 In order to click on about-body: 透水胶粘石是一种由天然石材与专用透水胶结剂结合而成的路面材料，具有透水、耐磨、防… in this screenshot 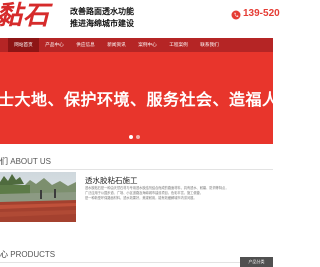, I will do `click(177, 193)`.